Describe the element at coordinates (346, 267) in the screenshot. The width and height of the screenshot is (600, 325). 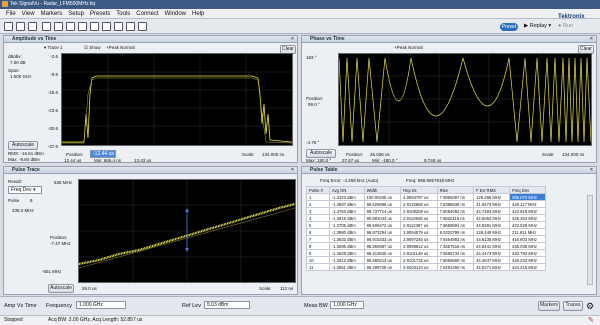
I see `table-cell: -1.3651 dBm` at that location.